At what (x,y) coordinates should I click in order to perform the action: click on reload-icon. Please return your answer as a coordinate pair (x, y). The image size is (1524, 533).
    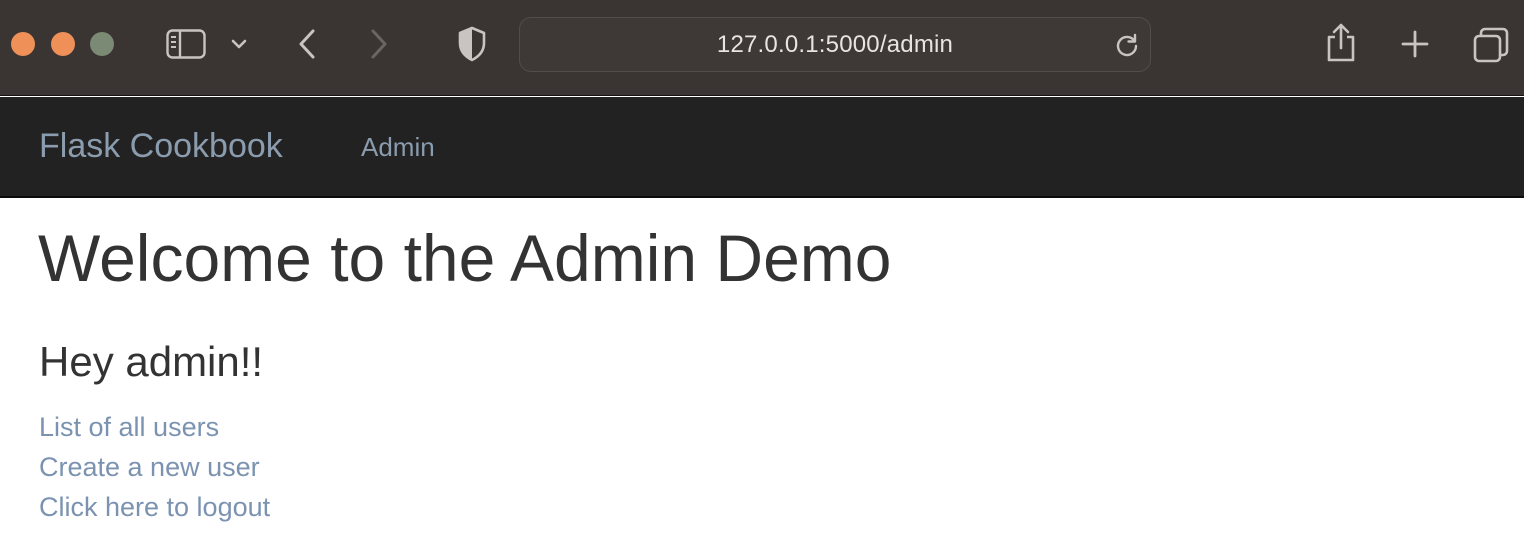
    Looking at the image, I should click on (1127, 45).